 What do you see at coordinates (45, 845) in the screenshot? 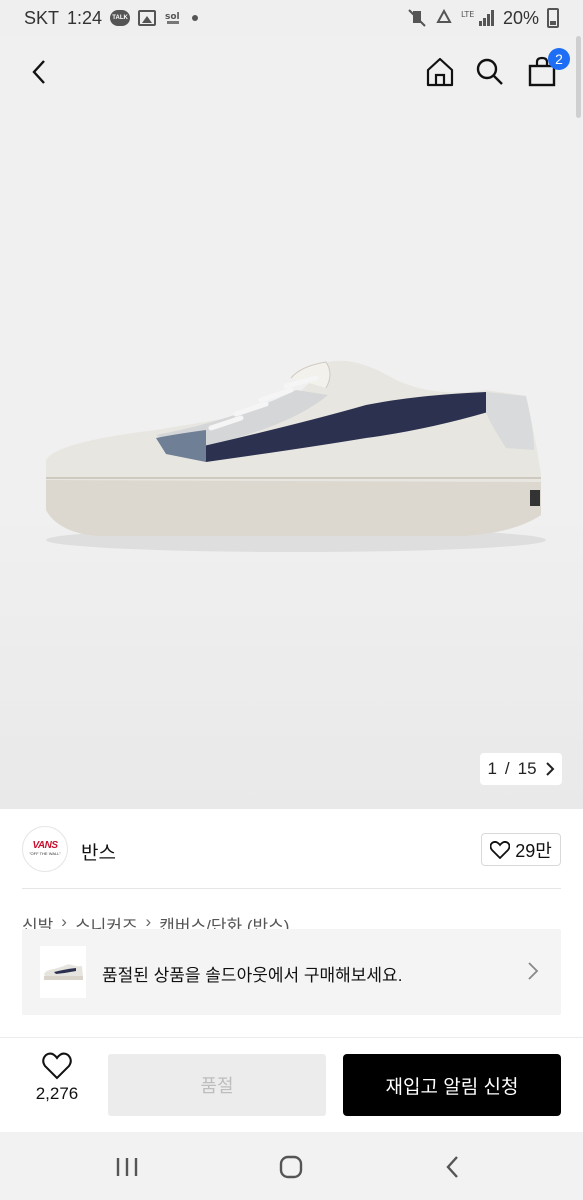
I see `brand-logo-text: VANS` at bounding box center [45, 845].